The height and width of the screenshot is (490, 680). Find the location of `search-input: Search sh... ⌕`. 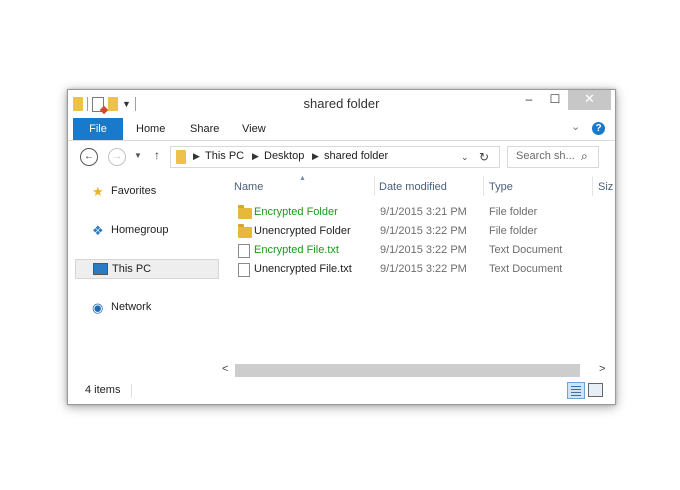

search-input: Search sh... ⌕ is located at coordinates (553, 157).